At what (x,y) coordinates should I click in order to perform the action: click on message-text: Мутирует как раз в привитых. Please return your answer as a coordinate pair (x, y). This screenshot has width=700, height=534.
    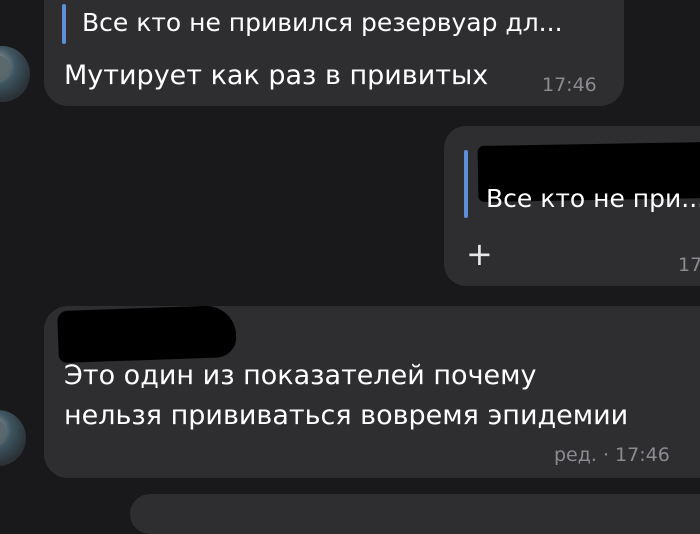
    Looking at the image, I should click on (276, 75).